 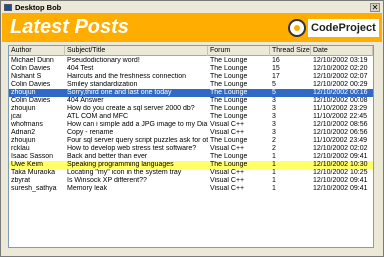 What do you see at coordinates (340, 148) in the screenshot?
I see `date-cell: 12/10/2002 02:02` at bounding box center [340, 148].